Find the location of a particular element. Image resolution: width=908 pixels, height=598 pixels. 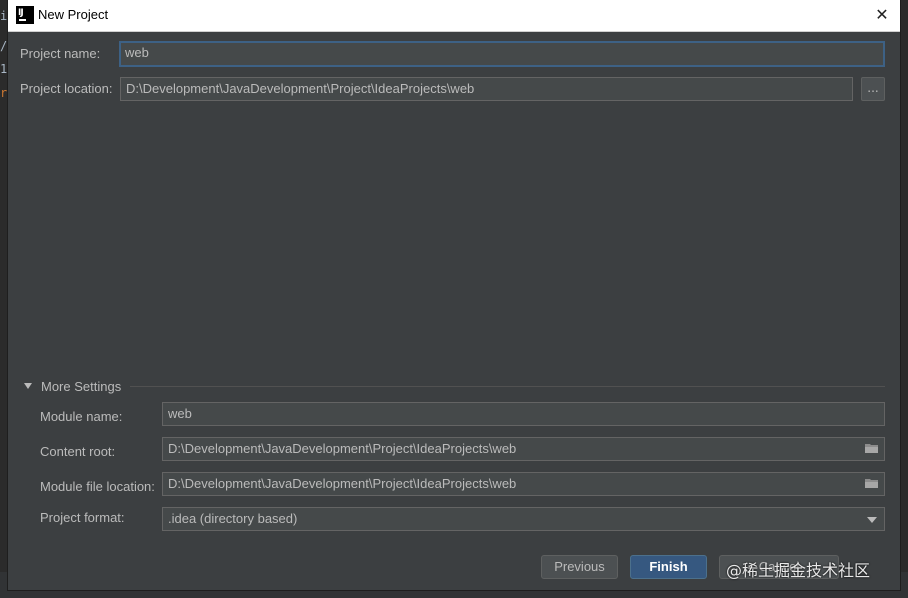

more-settings-divider is located at coordinates (507, 386).